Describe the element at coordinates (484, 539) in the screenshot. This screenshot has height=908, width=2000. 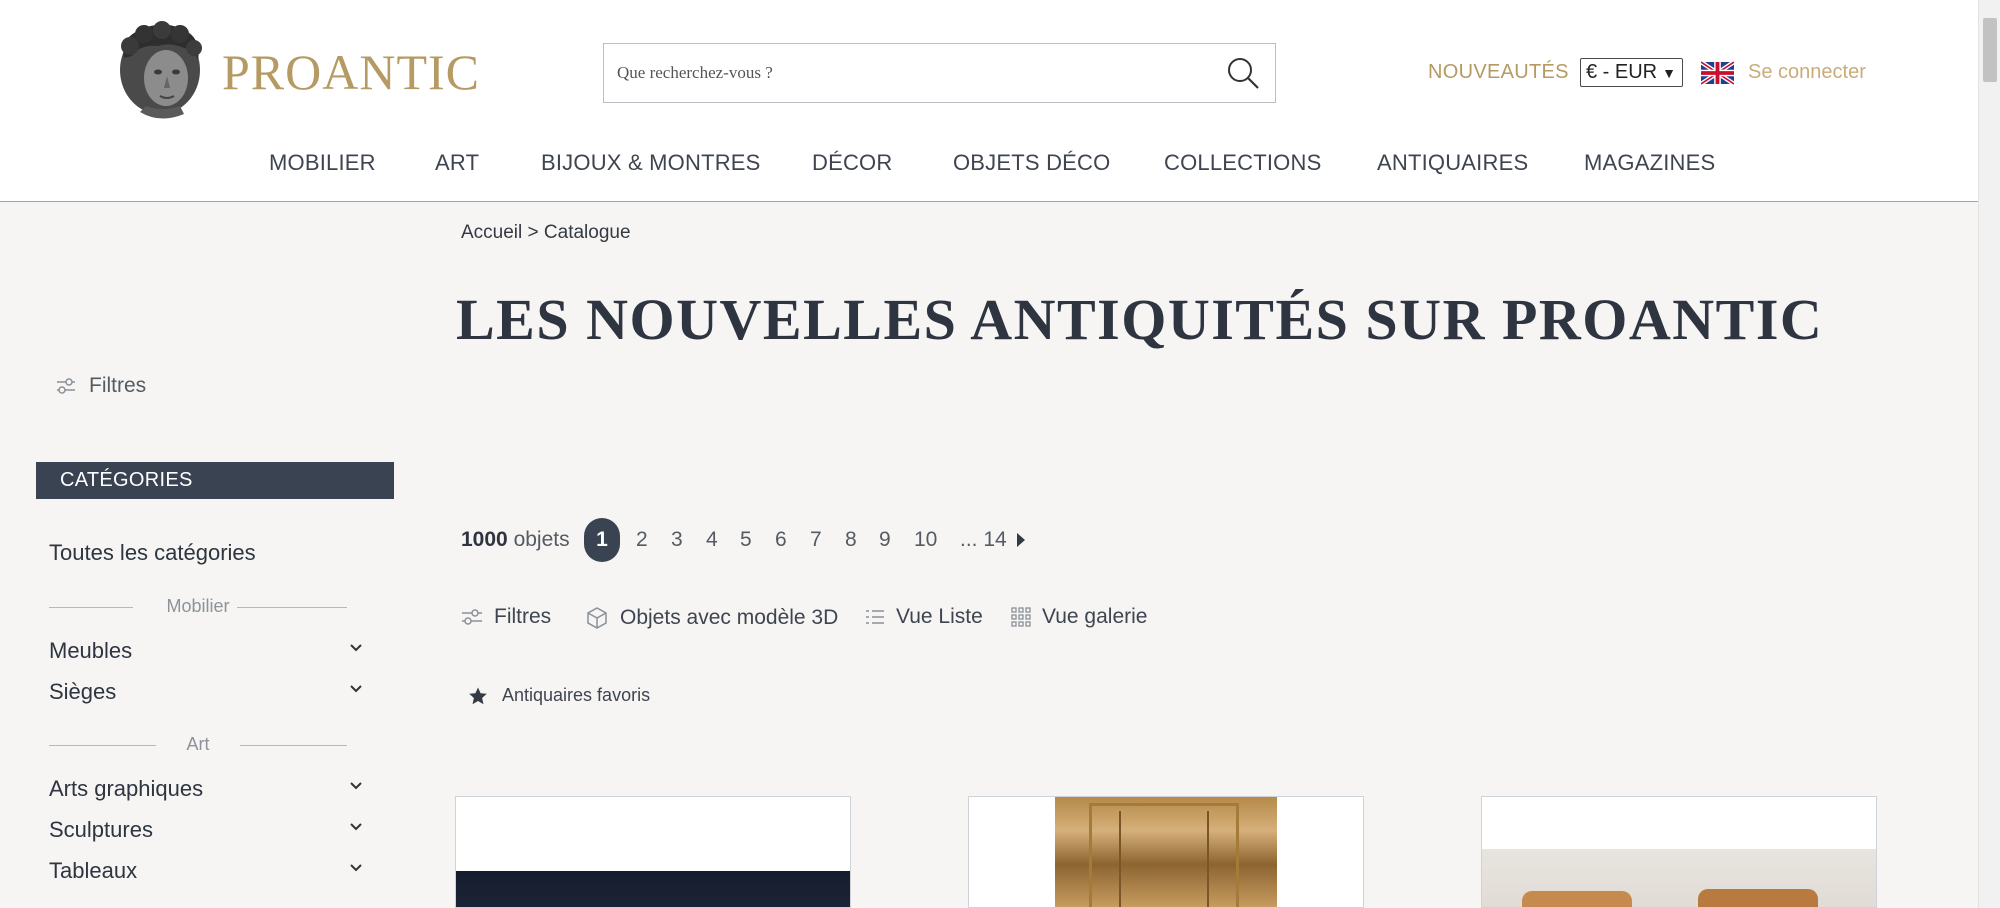
I see `results-count-number: 1000` at that location.